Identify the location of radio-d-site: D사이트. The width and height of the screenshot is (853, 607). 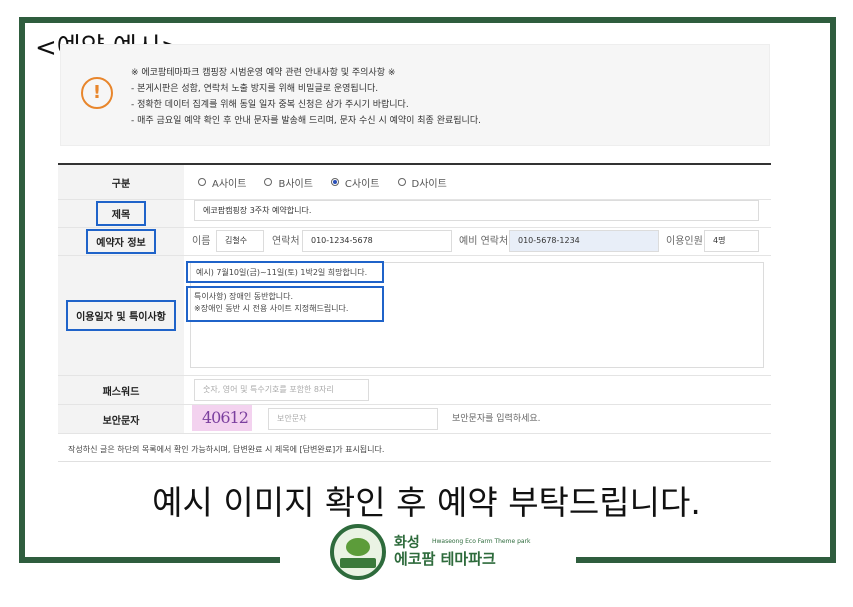
(422, 182).